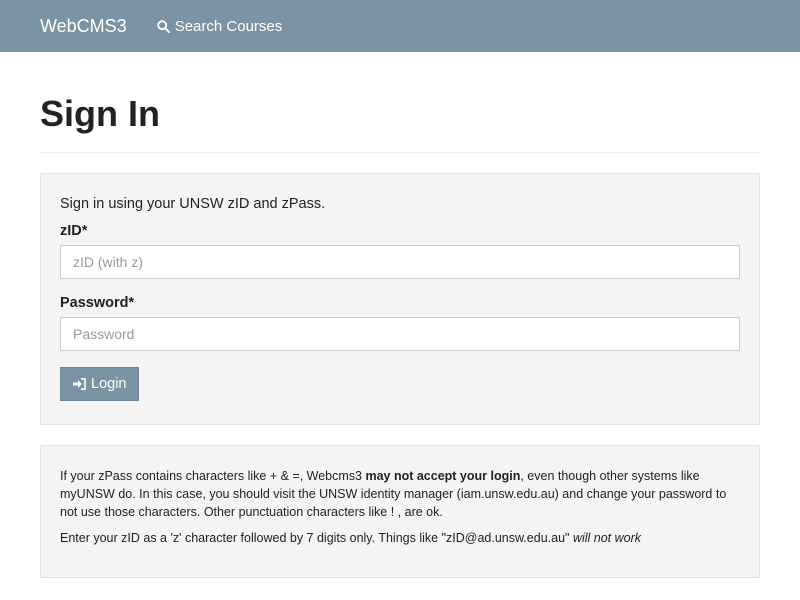  What do you see at coordinates (163, 26) in the screenshot?
I see `search-icon` at bounding box center [163, 26].